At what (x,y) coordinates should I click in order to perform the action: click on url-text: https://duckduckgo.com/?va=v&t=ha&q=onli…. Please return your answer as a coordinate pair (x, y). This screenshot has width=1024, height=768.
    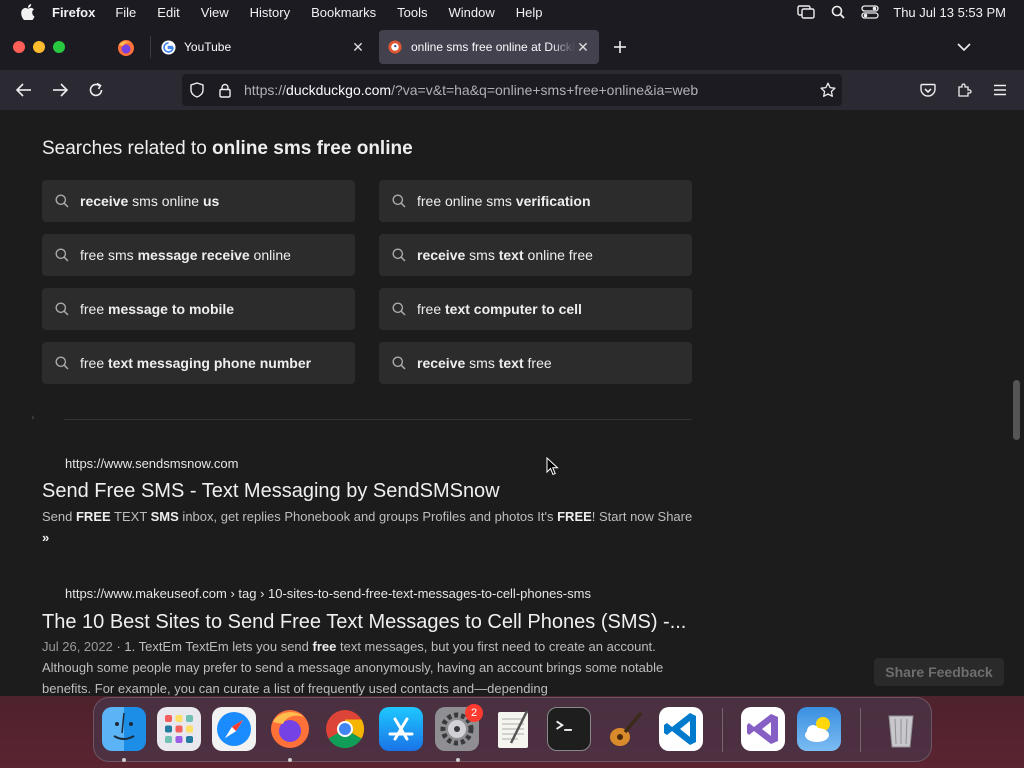
    Looking at the image, I should click on (471, 90).